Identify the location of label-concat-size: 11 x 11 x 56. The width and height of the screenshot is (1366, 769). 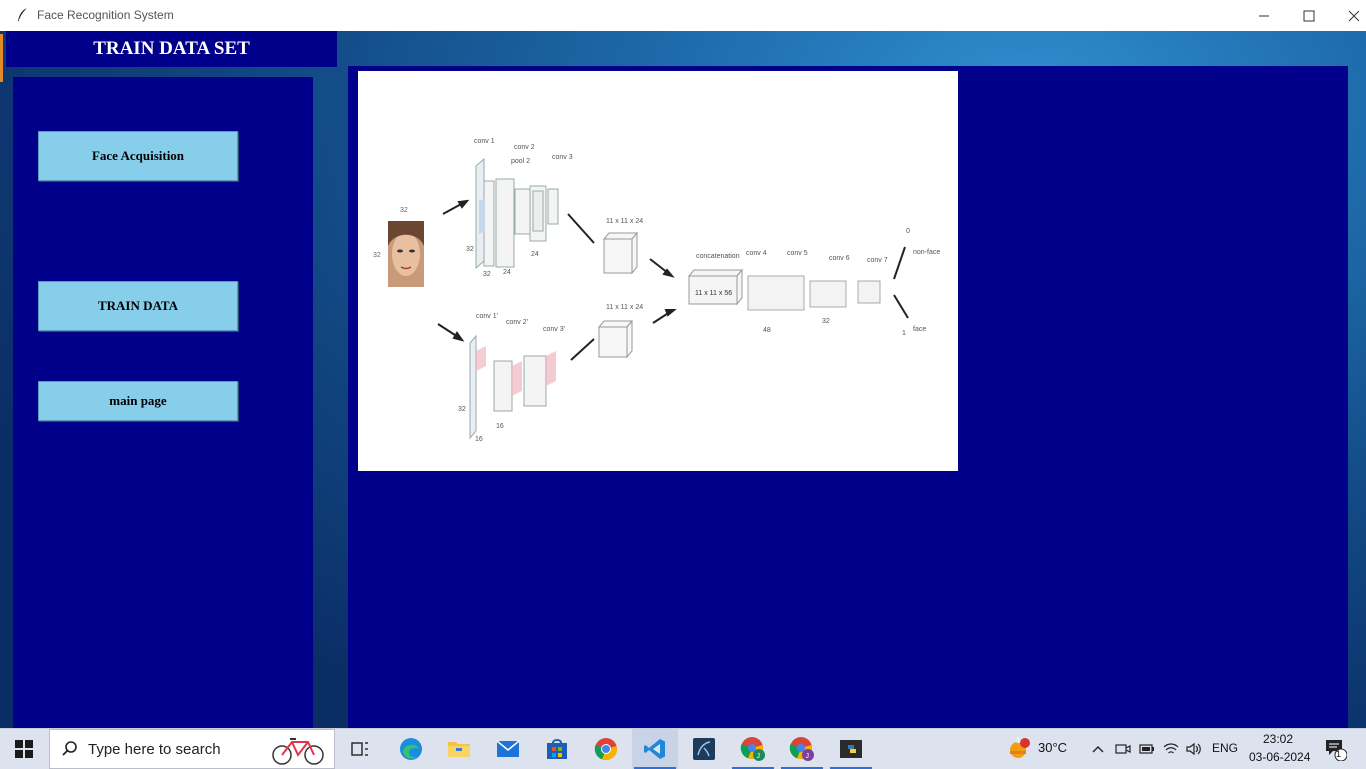
(713, 293).